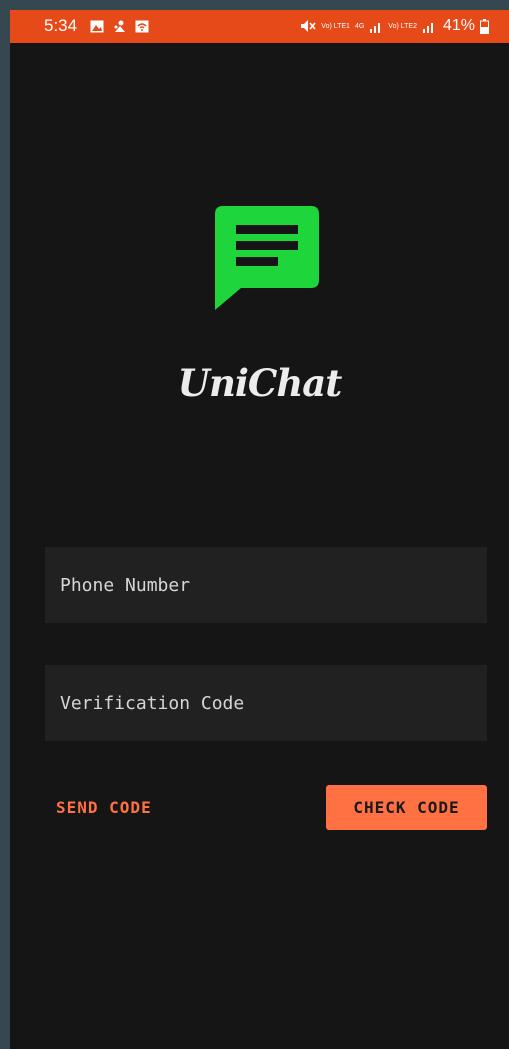 This screenshot has width=509, height=1049. What do you see at coordinates (267, 258) in the screenshot?
I see `chat-logo-icon` at bounding box center [267, 258].